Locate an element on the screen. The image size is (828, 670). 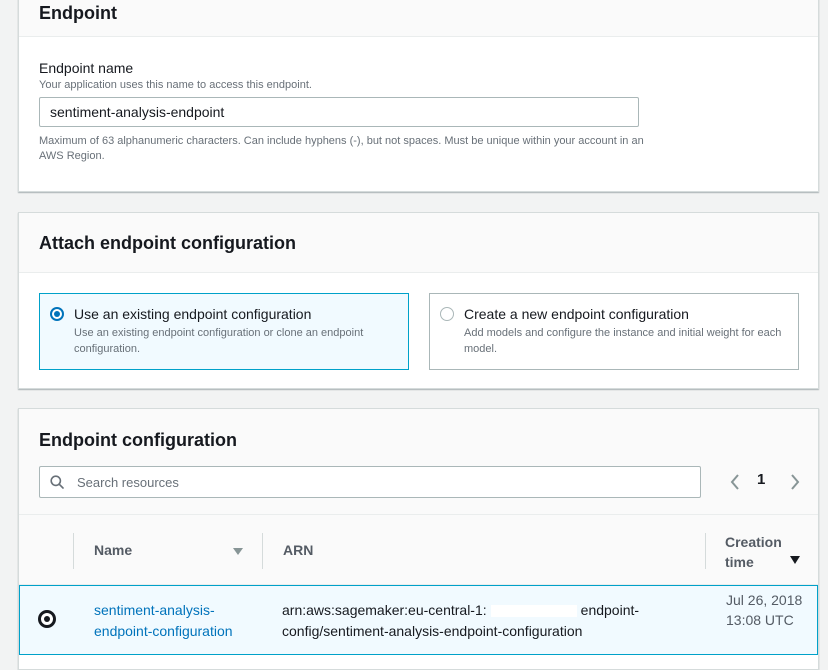
option-existing-config-title: Use an existing endpoint configuration is located at coordinates (193, 314).